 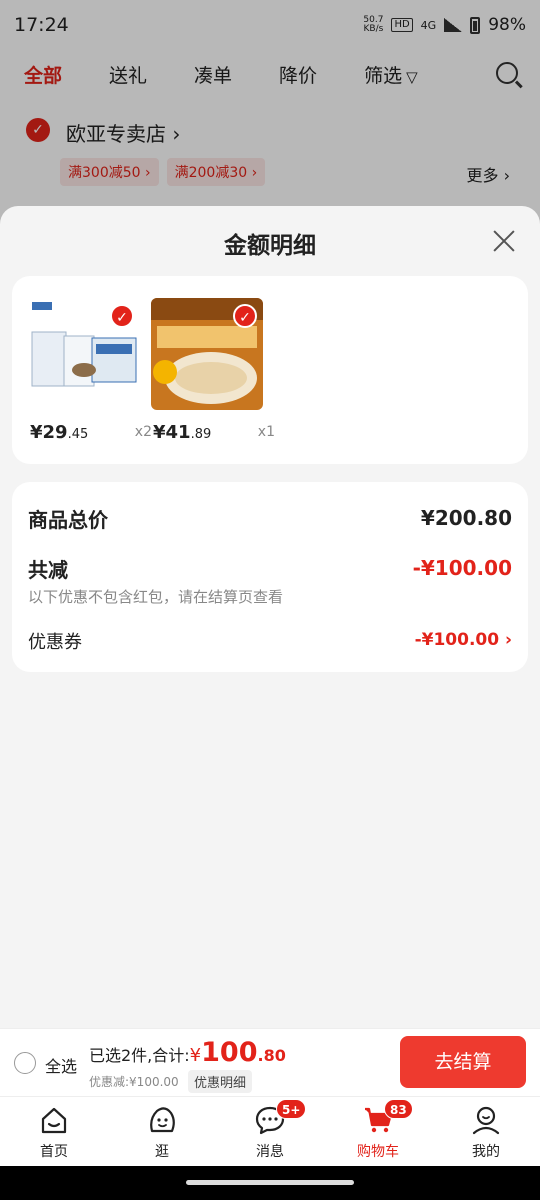 I want to click on product-price: ¥41.89, so click(x=182, y=432).